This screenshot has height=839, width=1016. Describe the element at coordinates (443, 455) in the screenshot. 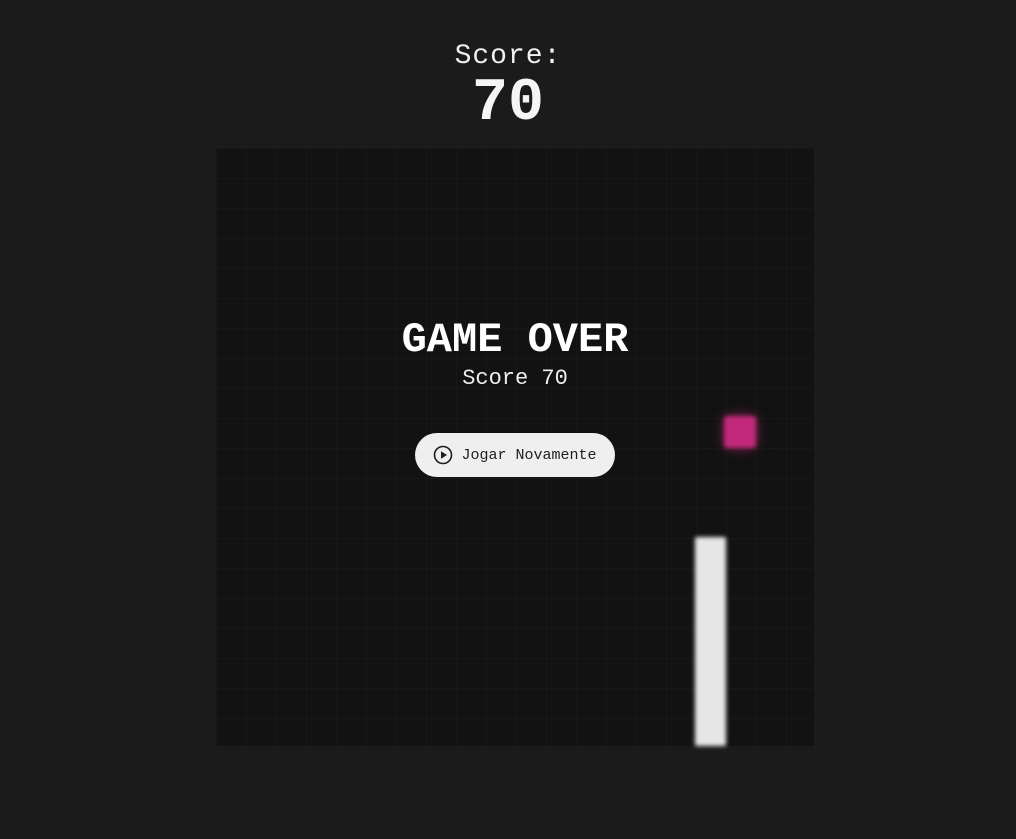

I see `play-circle-icon` at that location.